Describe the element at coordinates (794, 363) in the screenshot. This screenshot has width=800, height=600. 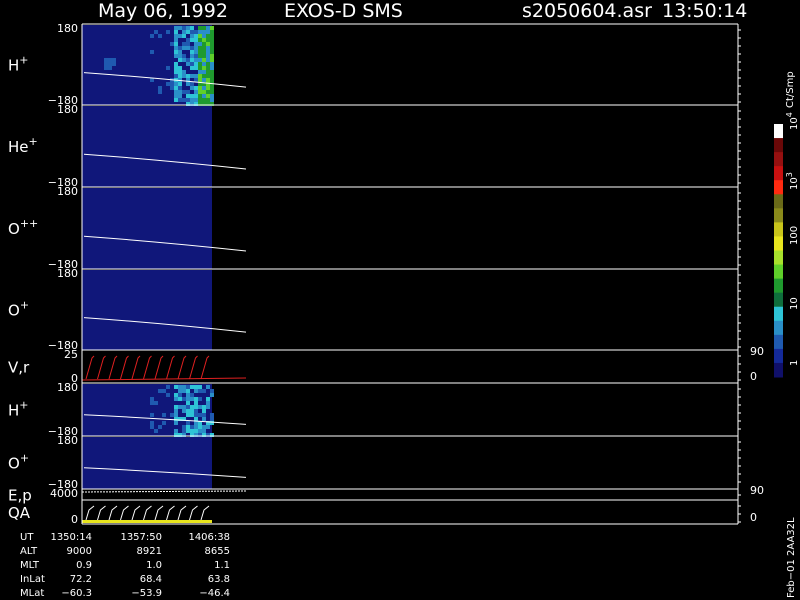
I see `colorbar-tick: 1` at that location.